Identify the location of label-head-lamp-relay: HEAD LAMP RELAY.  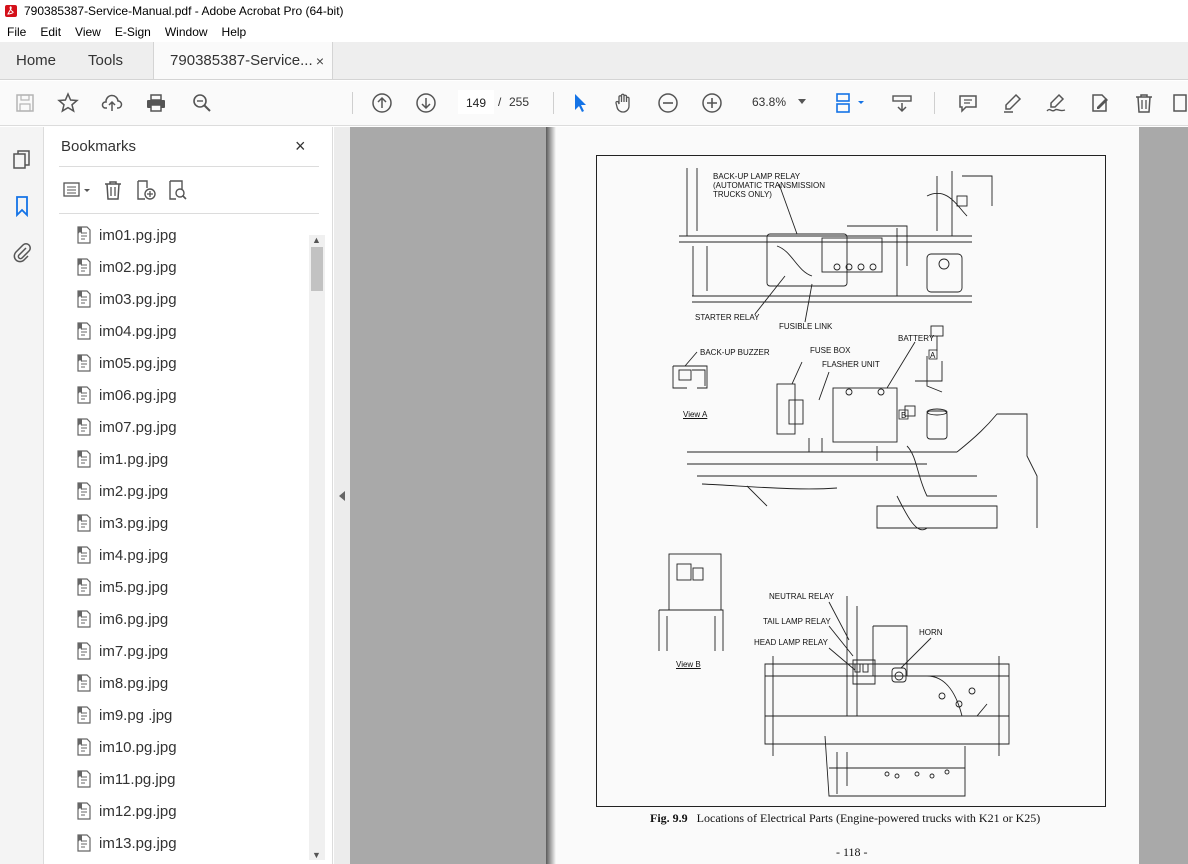
(791, 642).